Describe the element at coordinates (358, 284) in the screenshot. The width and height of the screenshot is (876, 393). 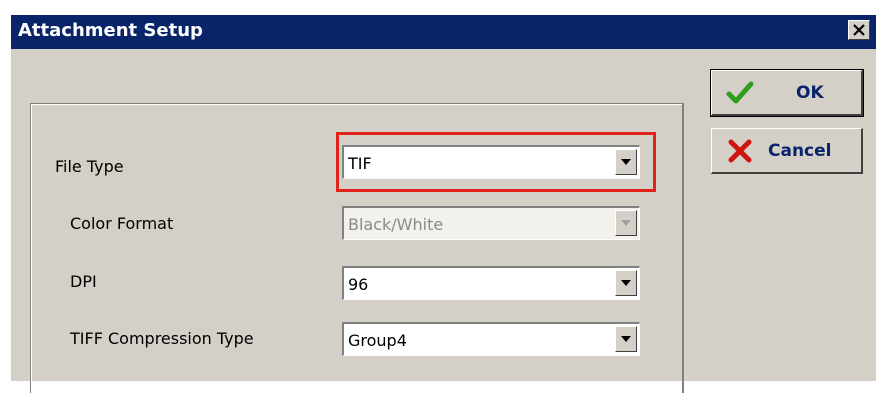
I see `dpi-value: 96` at that location.